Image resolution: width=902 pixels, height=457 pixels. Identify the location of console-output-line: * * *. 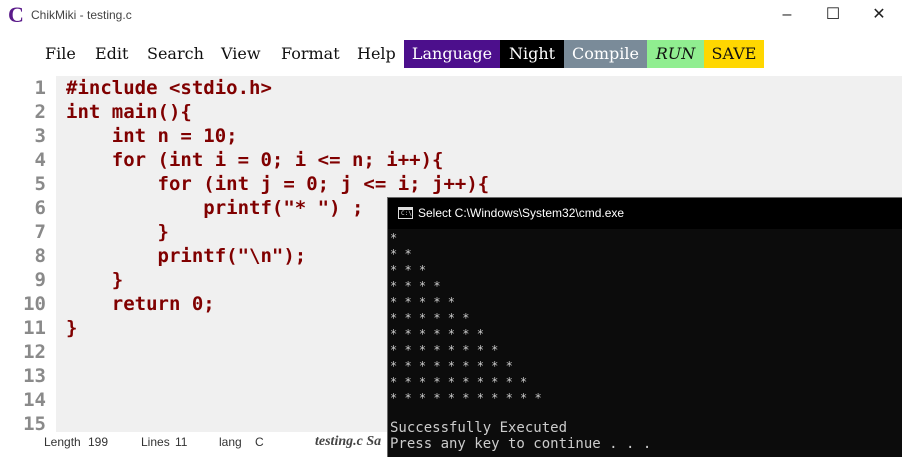
(408, 270).